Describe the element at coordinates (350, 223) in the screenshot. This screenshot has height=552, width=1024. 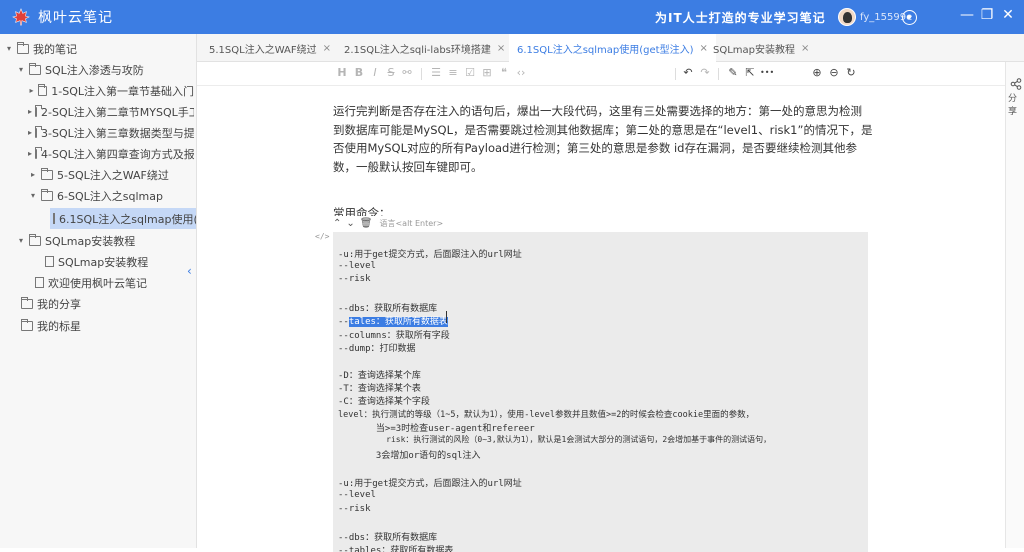
I see `move-down-icon: ⌄` at that location.